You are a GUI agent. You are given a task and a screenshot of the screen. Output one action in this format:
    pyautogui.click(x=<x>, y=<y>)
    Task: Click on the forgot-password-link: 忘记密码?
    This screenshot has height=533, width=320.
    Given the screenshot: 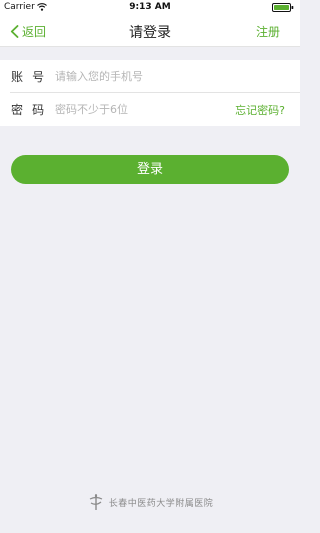 What is the action you would take?
    pyautogui.click(x=260, y=110)
    